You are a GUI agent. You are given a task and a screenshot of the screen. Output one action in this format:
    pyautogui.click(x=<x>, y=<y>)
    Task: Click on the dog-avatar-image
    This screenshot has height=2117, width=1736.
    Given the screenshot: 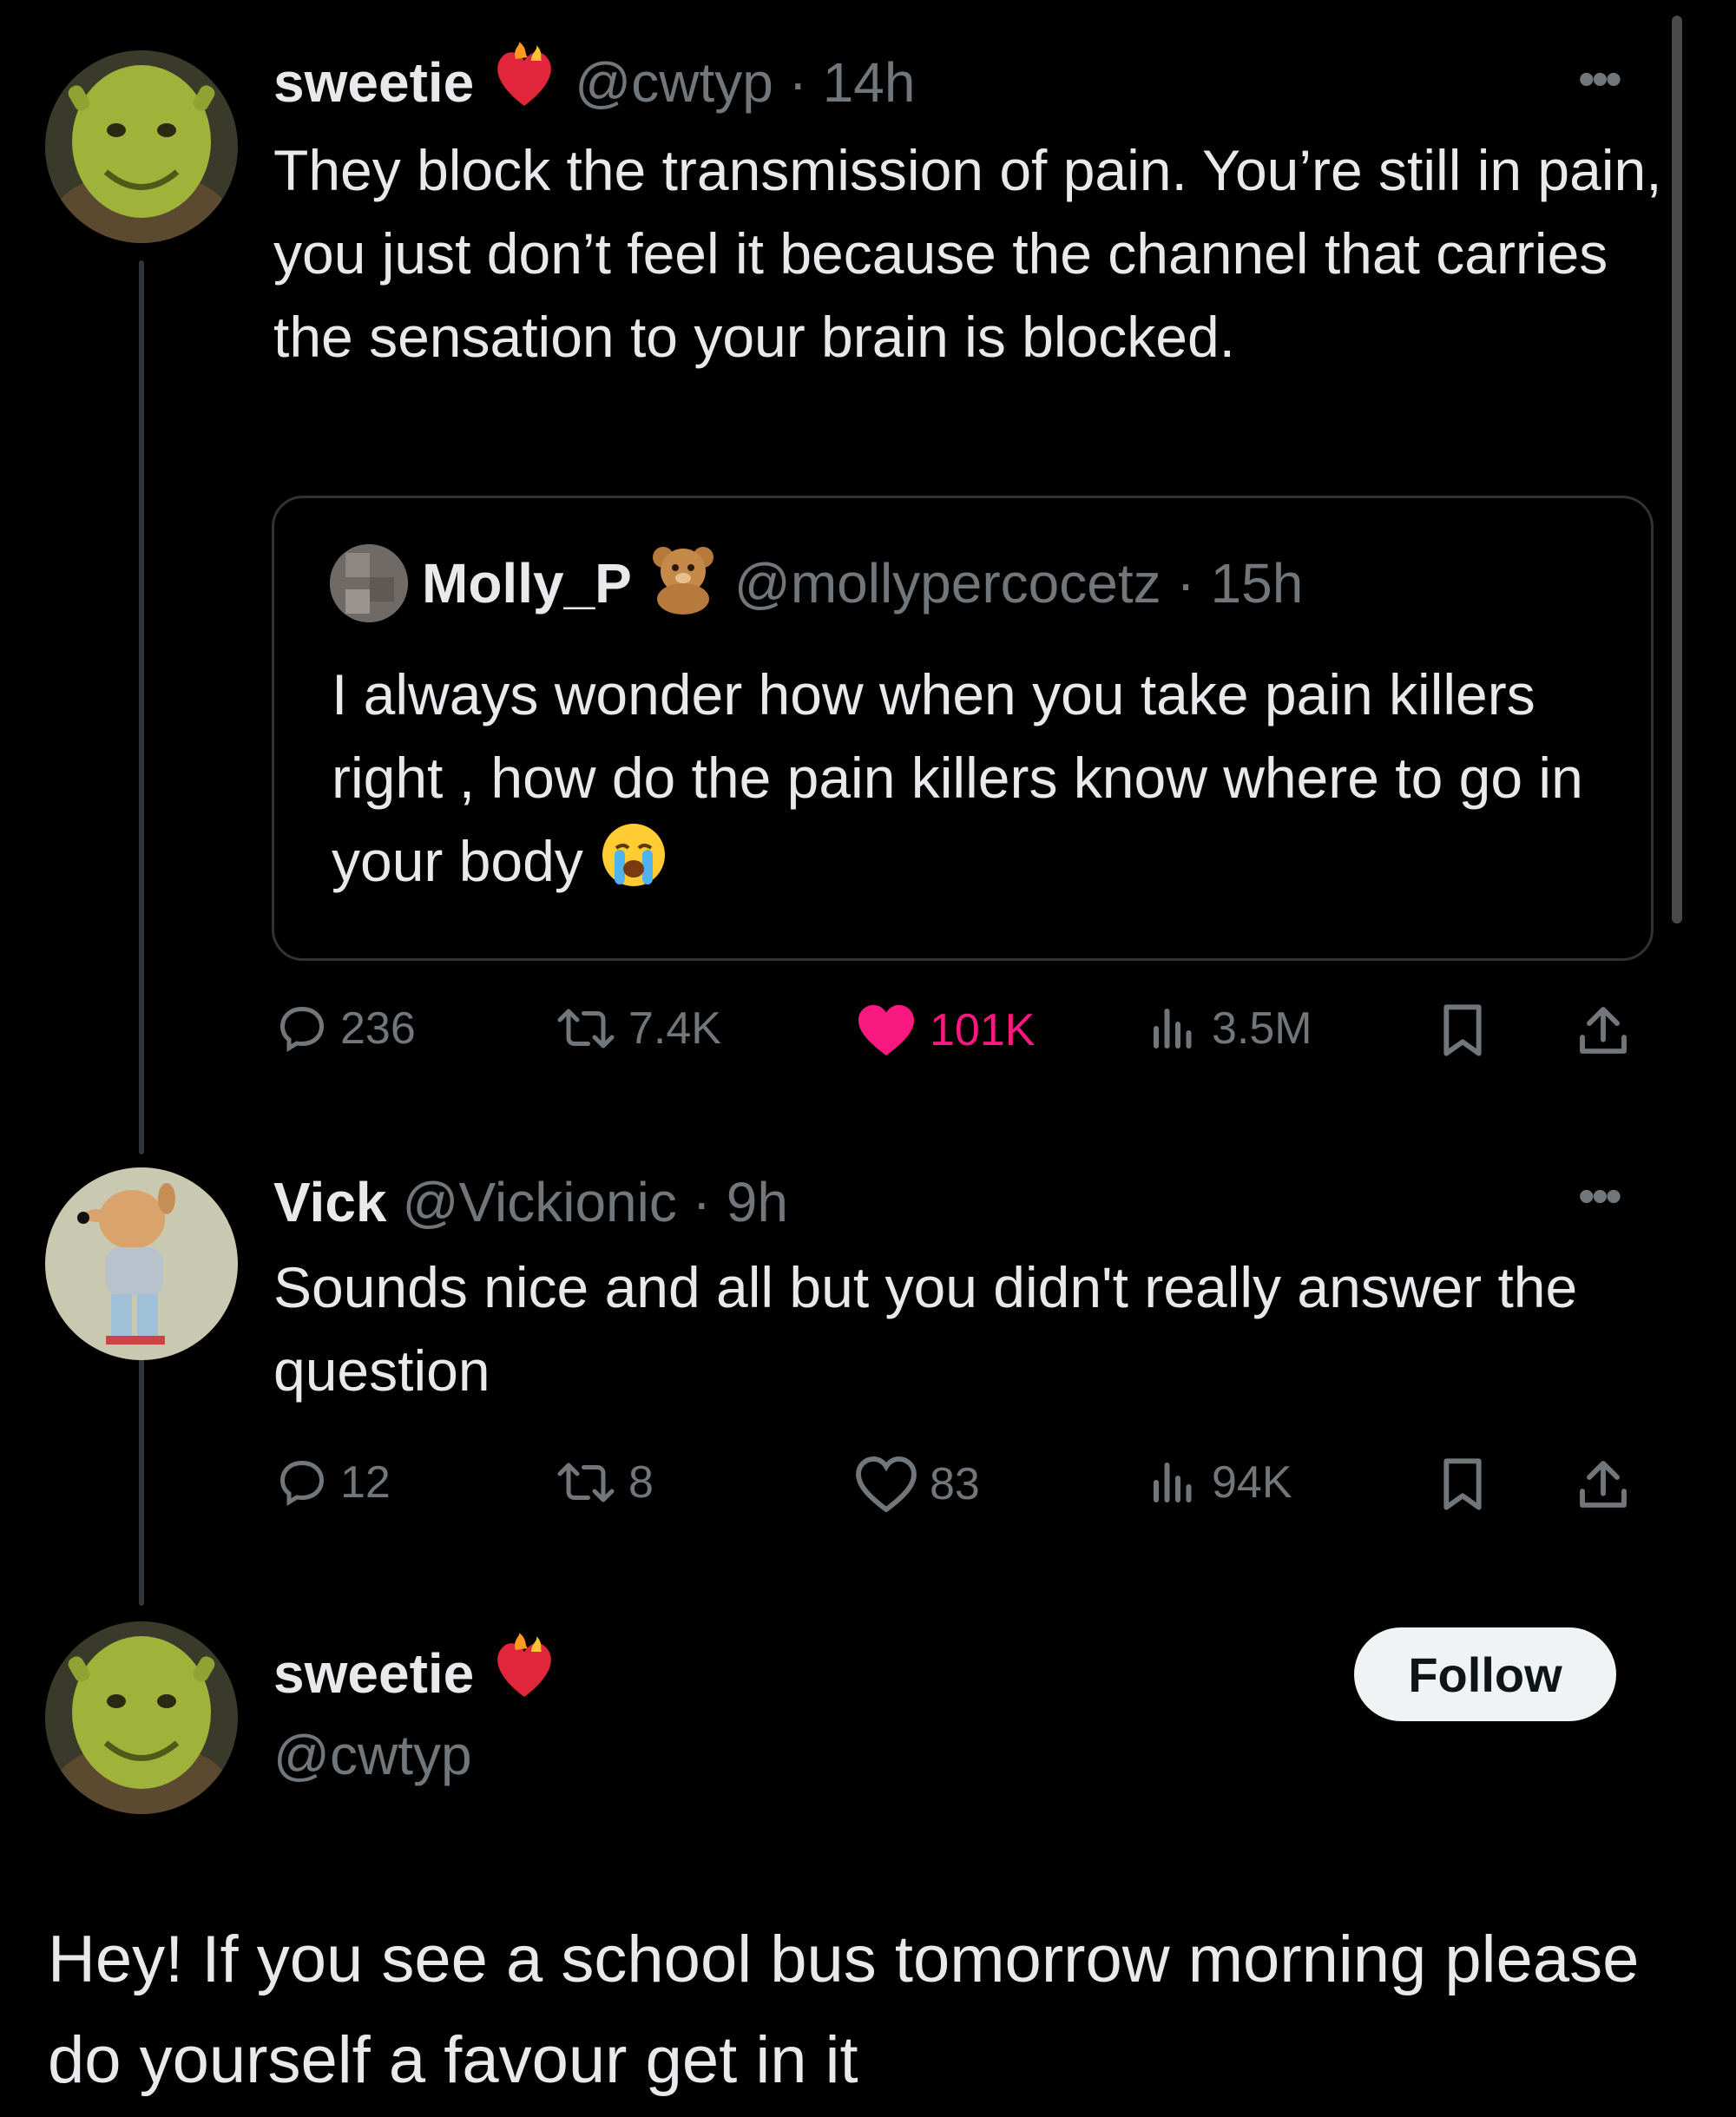 What is the action you would take?
    pyautogui.click(x=141, y=1263)
    